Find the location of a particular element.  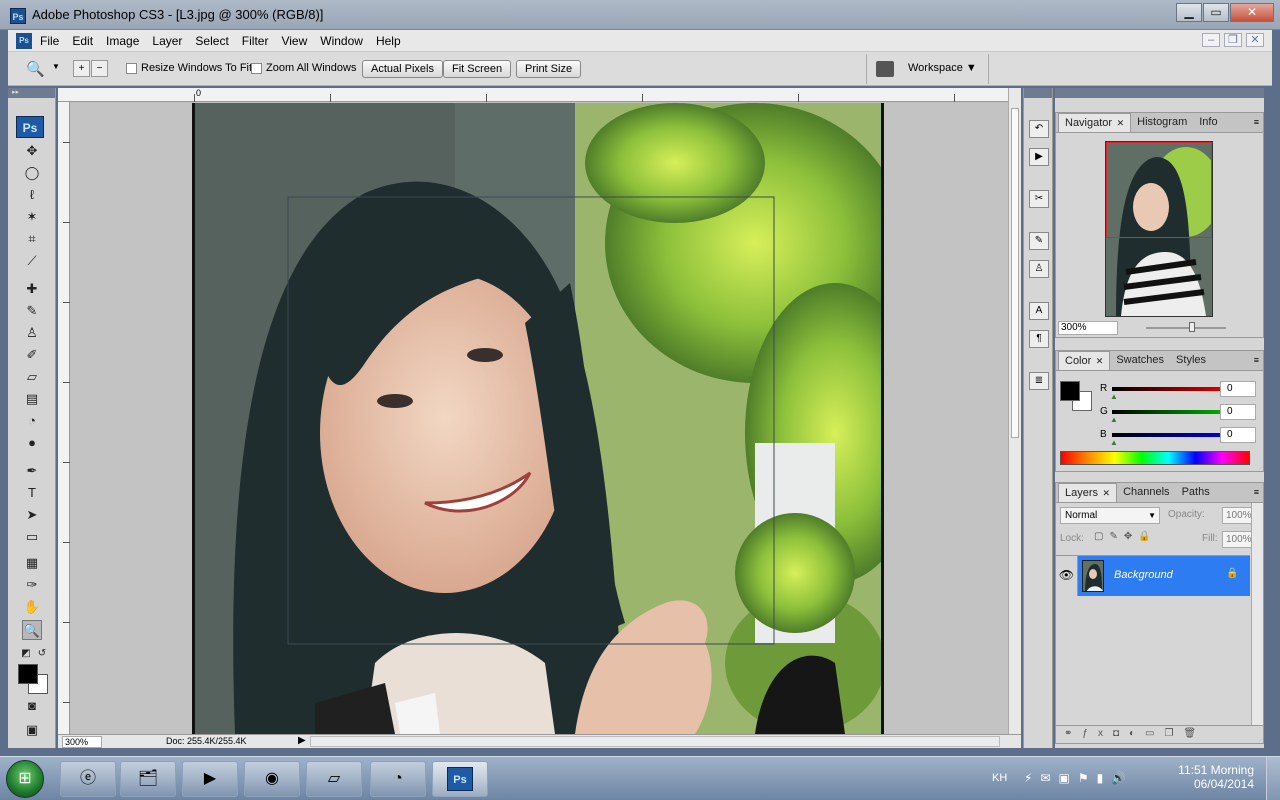

magic-wand-icon: ✶ is located at coordinates (32, 217).